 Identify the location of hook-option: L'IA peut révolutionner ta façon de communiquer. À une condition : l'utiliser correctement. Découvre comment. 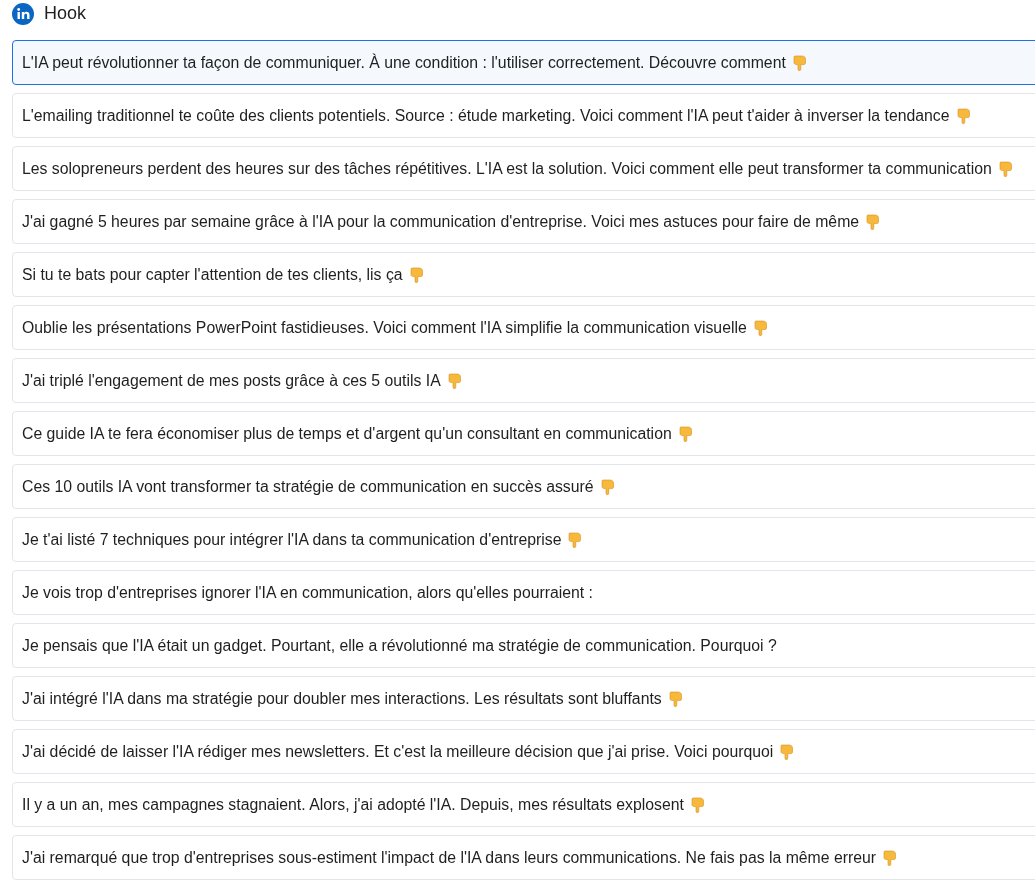
(523, 62).